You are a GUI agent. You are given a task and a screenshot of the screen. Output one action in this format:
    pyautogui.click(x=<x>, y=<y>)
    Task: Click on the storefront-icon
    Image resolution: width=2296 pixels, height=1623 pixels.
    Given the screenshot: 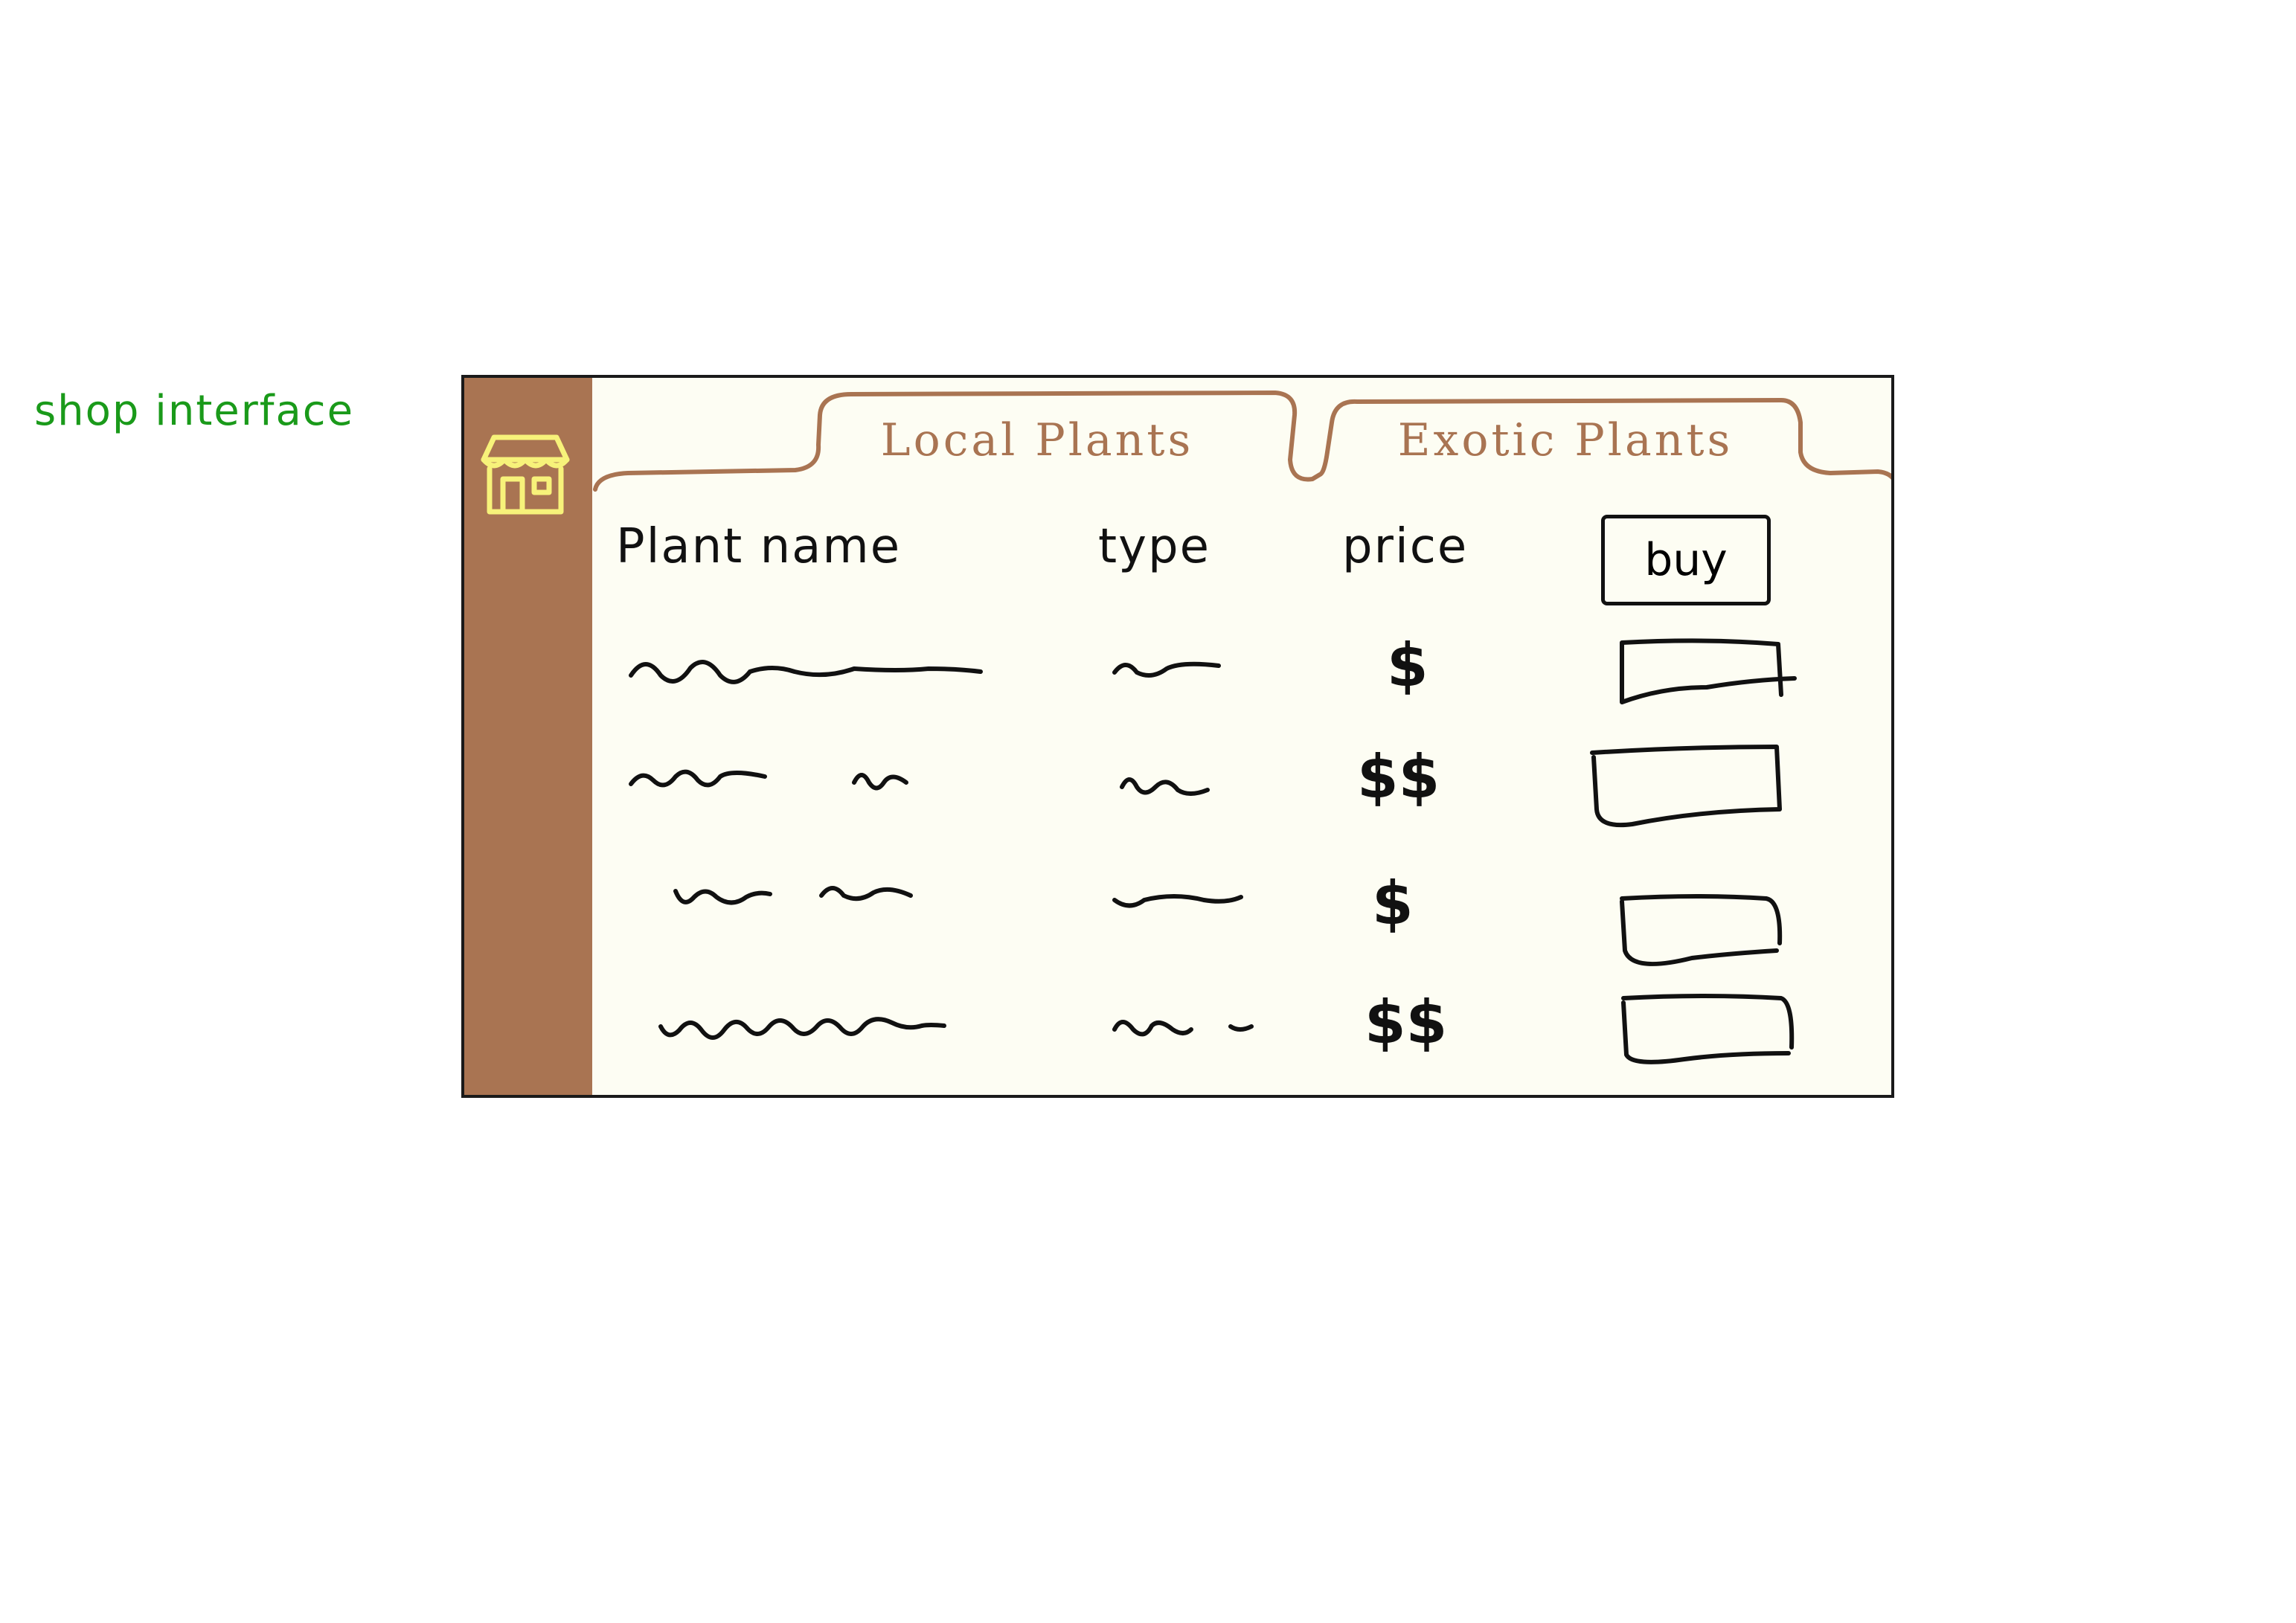 What is the action you would take?
    pyautogui.click(x=525, y=470)
    